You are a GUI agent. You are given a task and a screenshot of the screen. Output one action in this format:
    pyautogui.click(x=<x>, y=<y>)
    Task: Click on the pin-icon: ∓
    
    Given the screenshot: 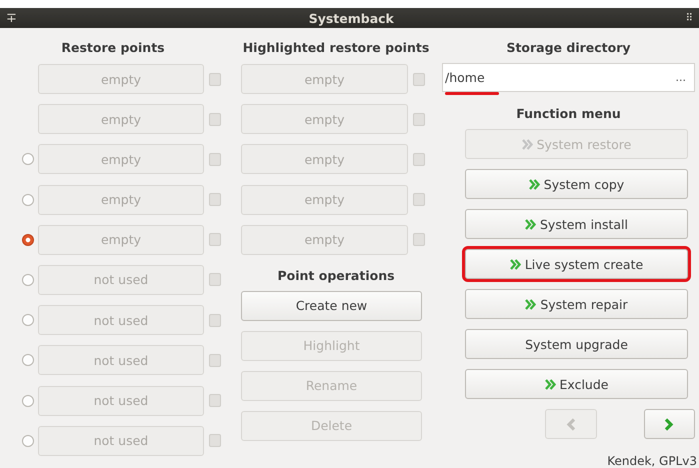 What is the action you would take?
    pyautogui.click(x=11, y=18)
    